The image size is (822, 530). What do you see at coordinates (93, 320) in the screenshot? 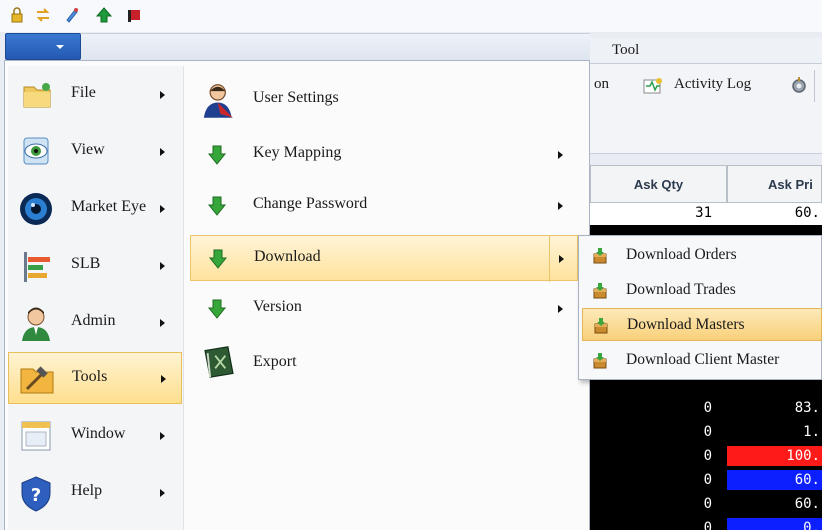
I see `menu-item-label: Admin` at bounding box center [93, 320].